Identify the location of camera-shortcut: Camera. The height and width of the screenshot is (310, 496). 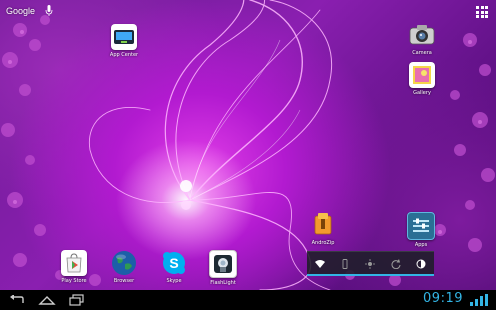
(422, 39).